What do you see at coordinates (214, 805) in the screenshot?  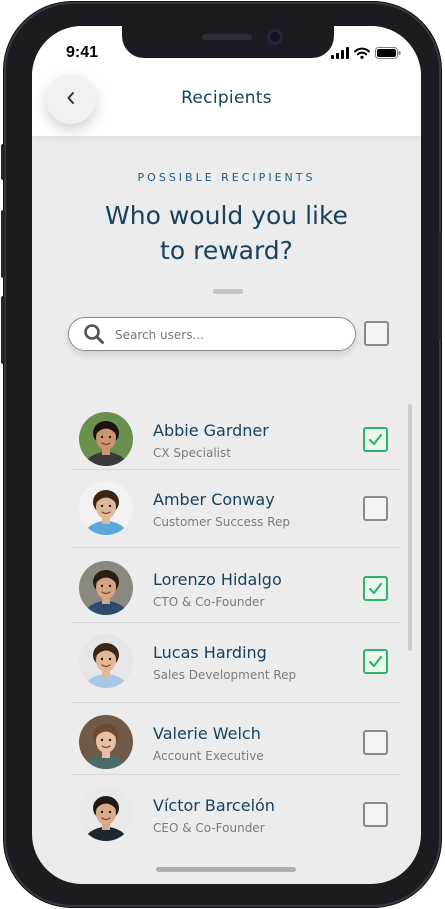 I see `recipient-name: Víctor Barcelón` at bounding box center [214, 805].